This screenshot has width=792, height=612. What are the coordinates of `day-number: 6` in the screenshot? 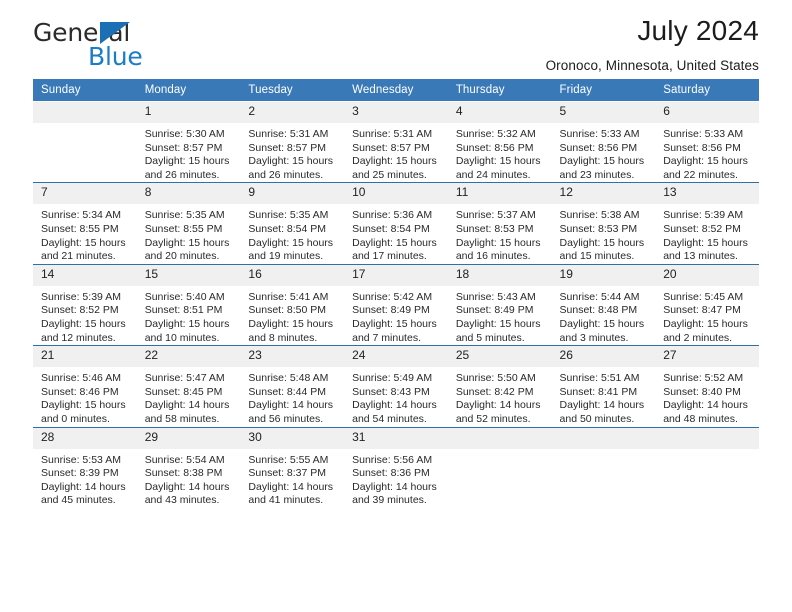 It's located at (707, 112).